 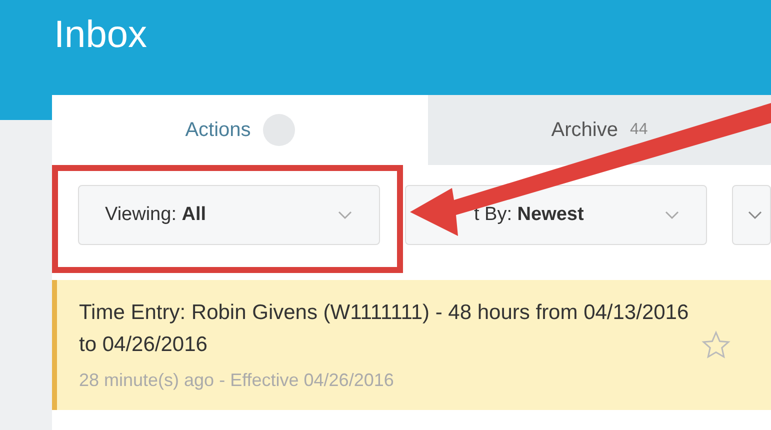 I want to click on item-meta: 28 minute(s) ago - Effective 04/26/2016, so click(x=237, y=380).